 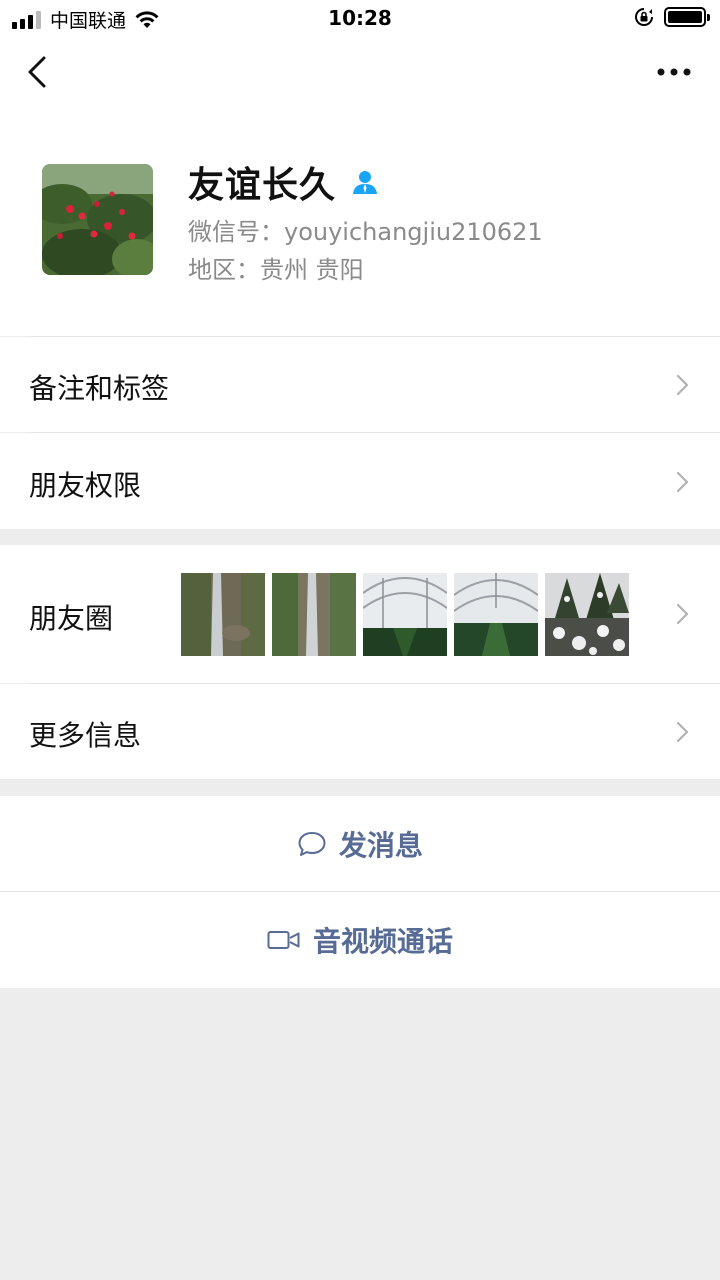 I want to click on more-dots-icon, so click(x=674, y=72).